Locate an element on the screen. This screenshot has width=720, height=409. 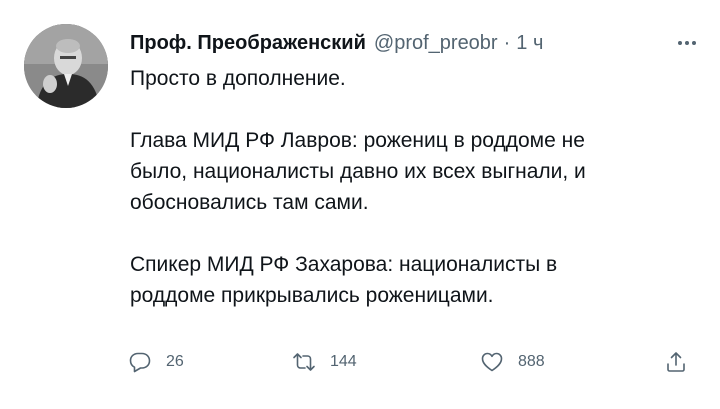
avatar-photo is located at coordinates (66, 66).